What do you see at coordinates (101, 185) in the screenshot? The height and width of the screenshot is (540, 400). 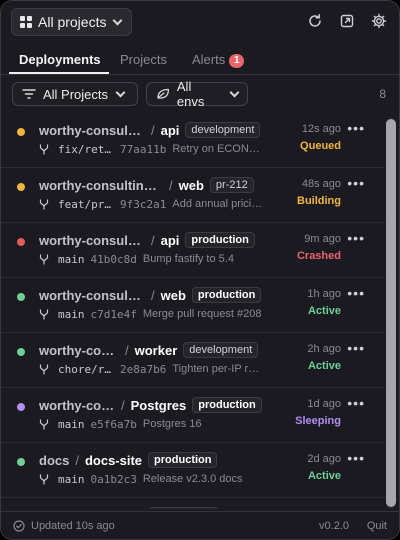 I see `project-name: worthy-consulting-website` at bounding box center [101, 185].